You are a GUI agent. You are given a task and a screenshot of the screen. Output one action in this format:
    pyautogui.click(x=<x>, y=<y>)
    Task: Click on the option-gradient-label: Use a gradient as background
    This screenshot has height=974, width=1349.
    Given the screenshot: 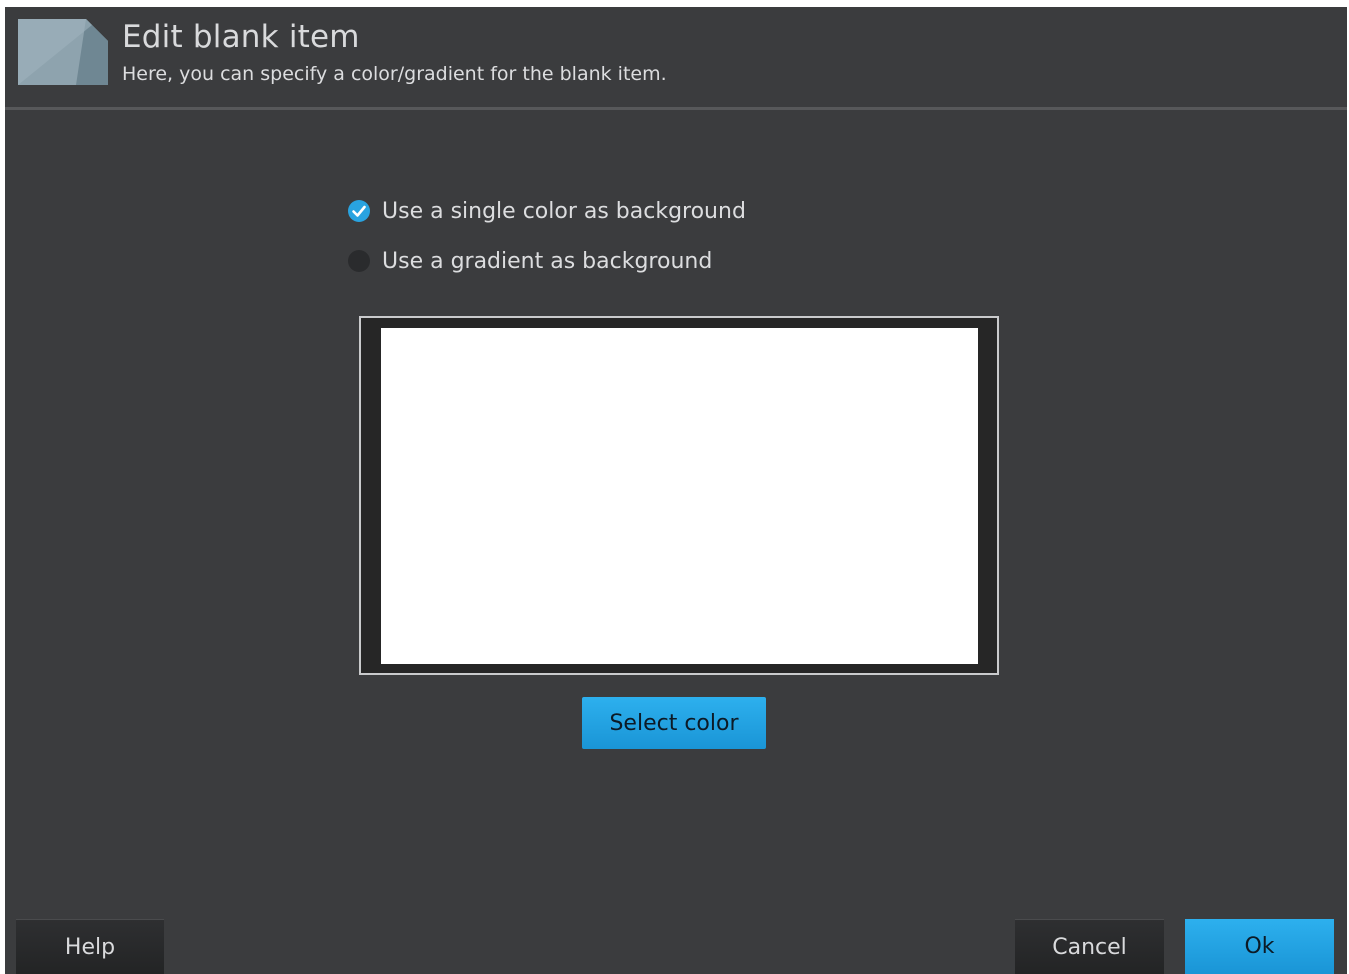 What is the action you would take?
    pyautogui.click(x=547, y=261)
    